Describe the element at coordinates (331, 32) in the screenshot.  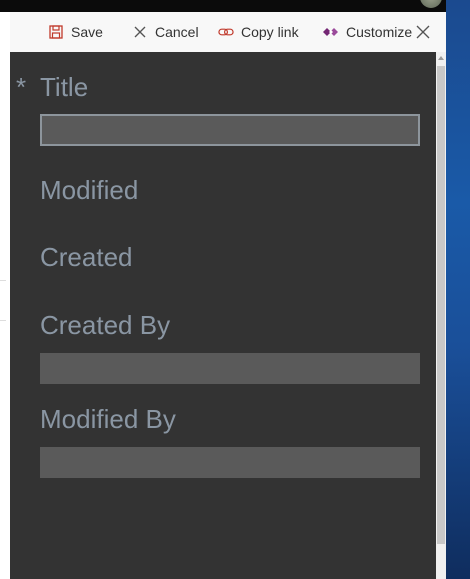
I see `power-apps-icon` at that location.